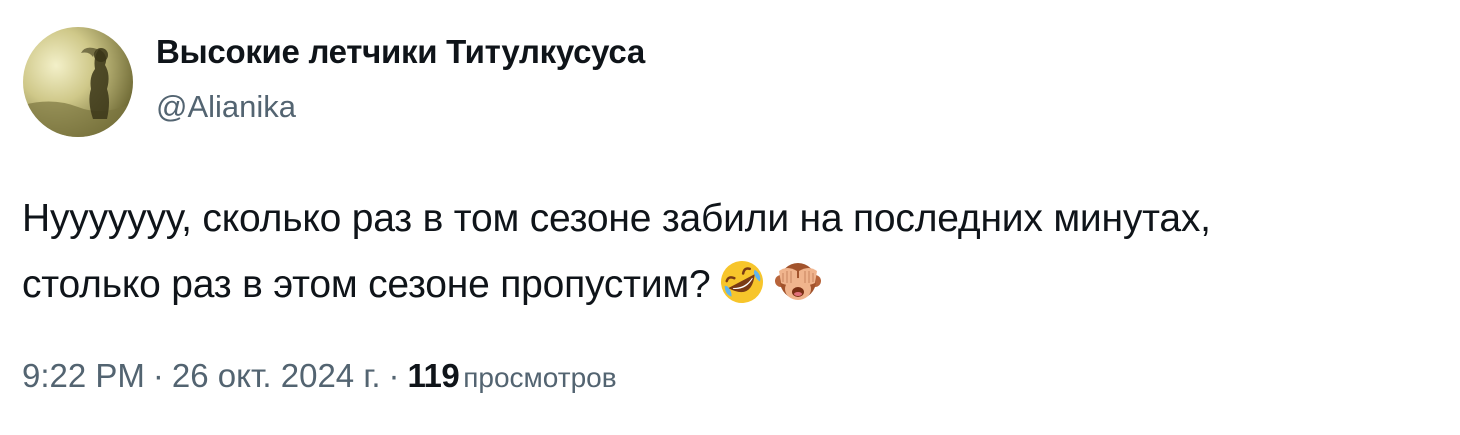  I want to click on avatar, so click(78, 82).